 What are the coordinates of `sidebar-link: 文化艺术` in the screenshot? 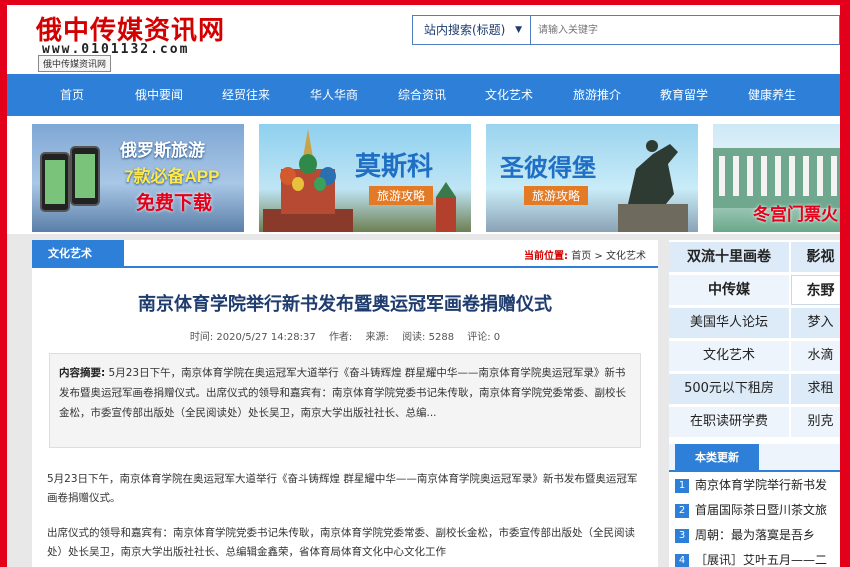 It's located at (729, 356).